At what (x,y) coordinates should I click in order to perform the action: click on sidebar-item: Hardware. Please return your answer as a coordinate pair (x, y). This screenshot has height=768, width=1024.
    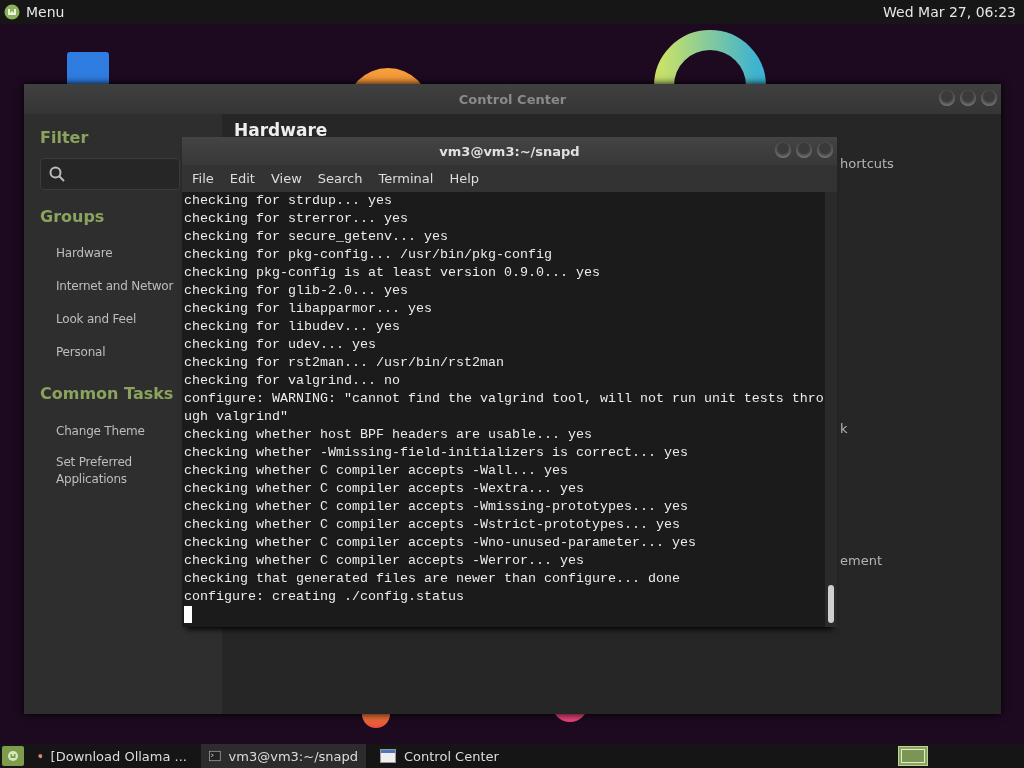
    Looking at the image, I should click on (84, 253).